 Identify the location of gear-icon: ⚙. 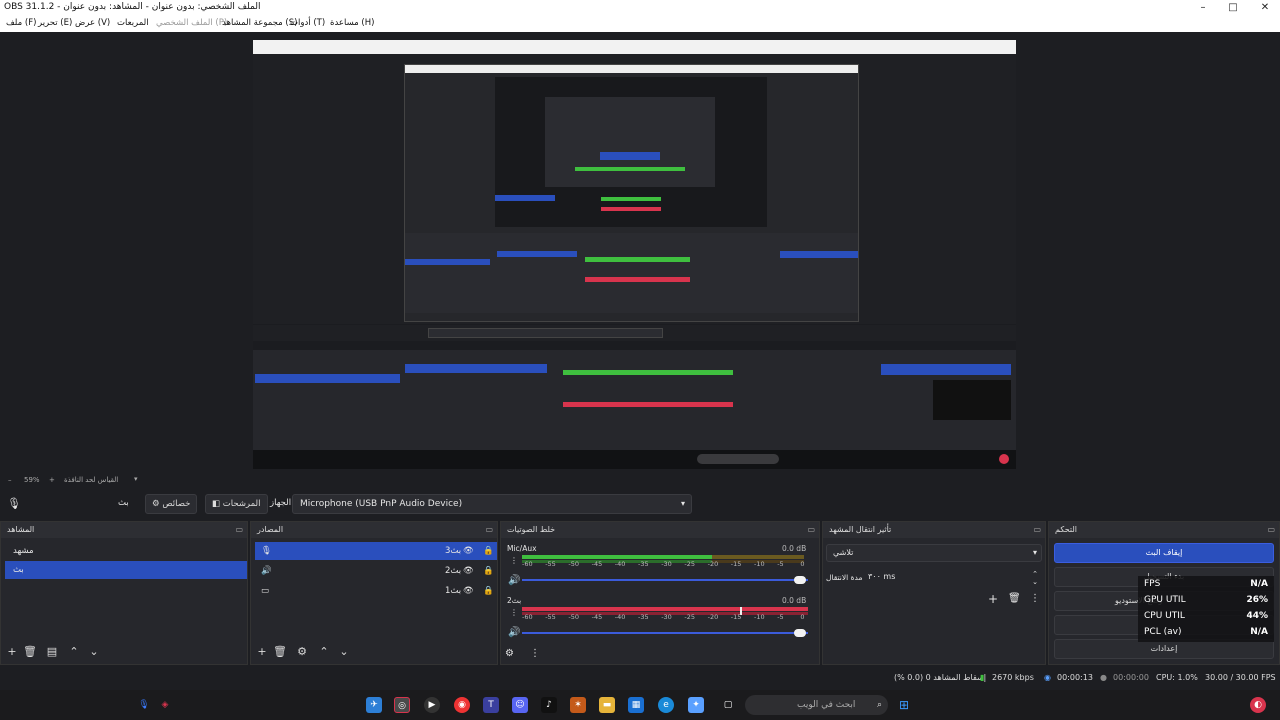
(302, 651).